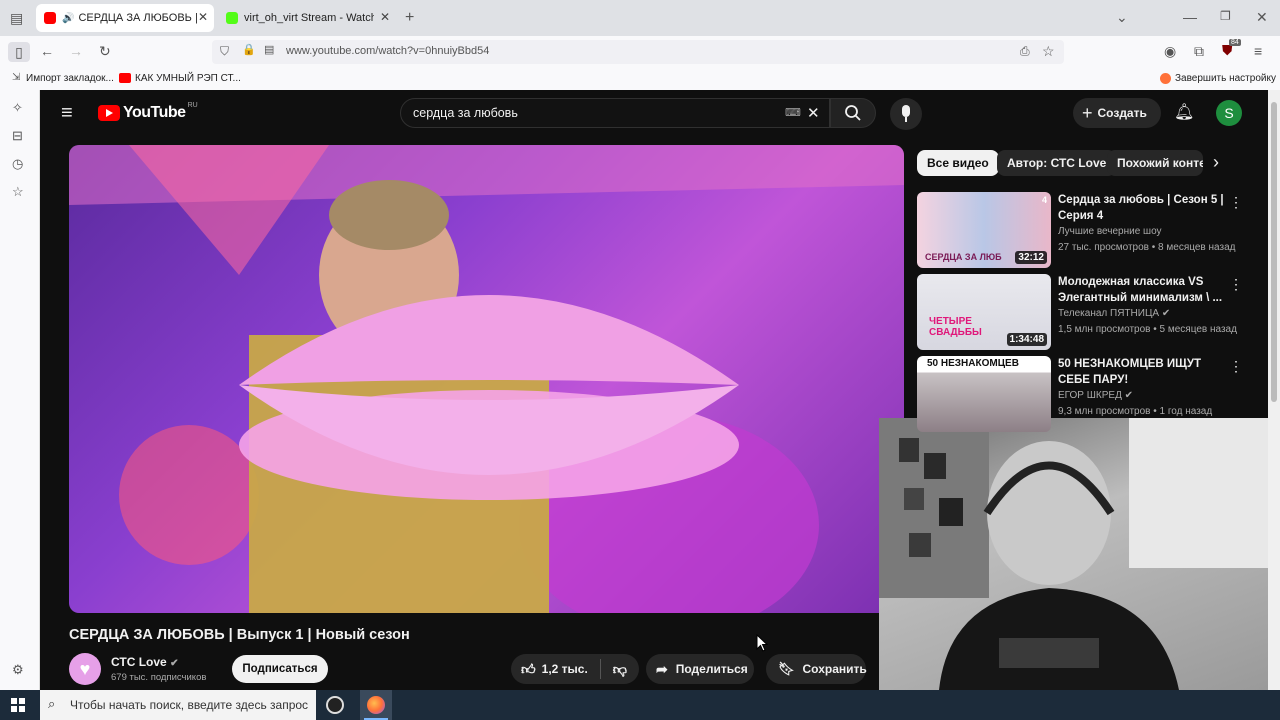 This screenshot has width=1280, height=720. I want to click on share-button: ➦ Поделиться, so click(700, 669).